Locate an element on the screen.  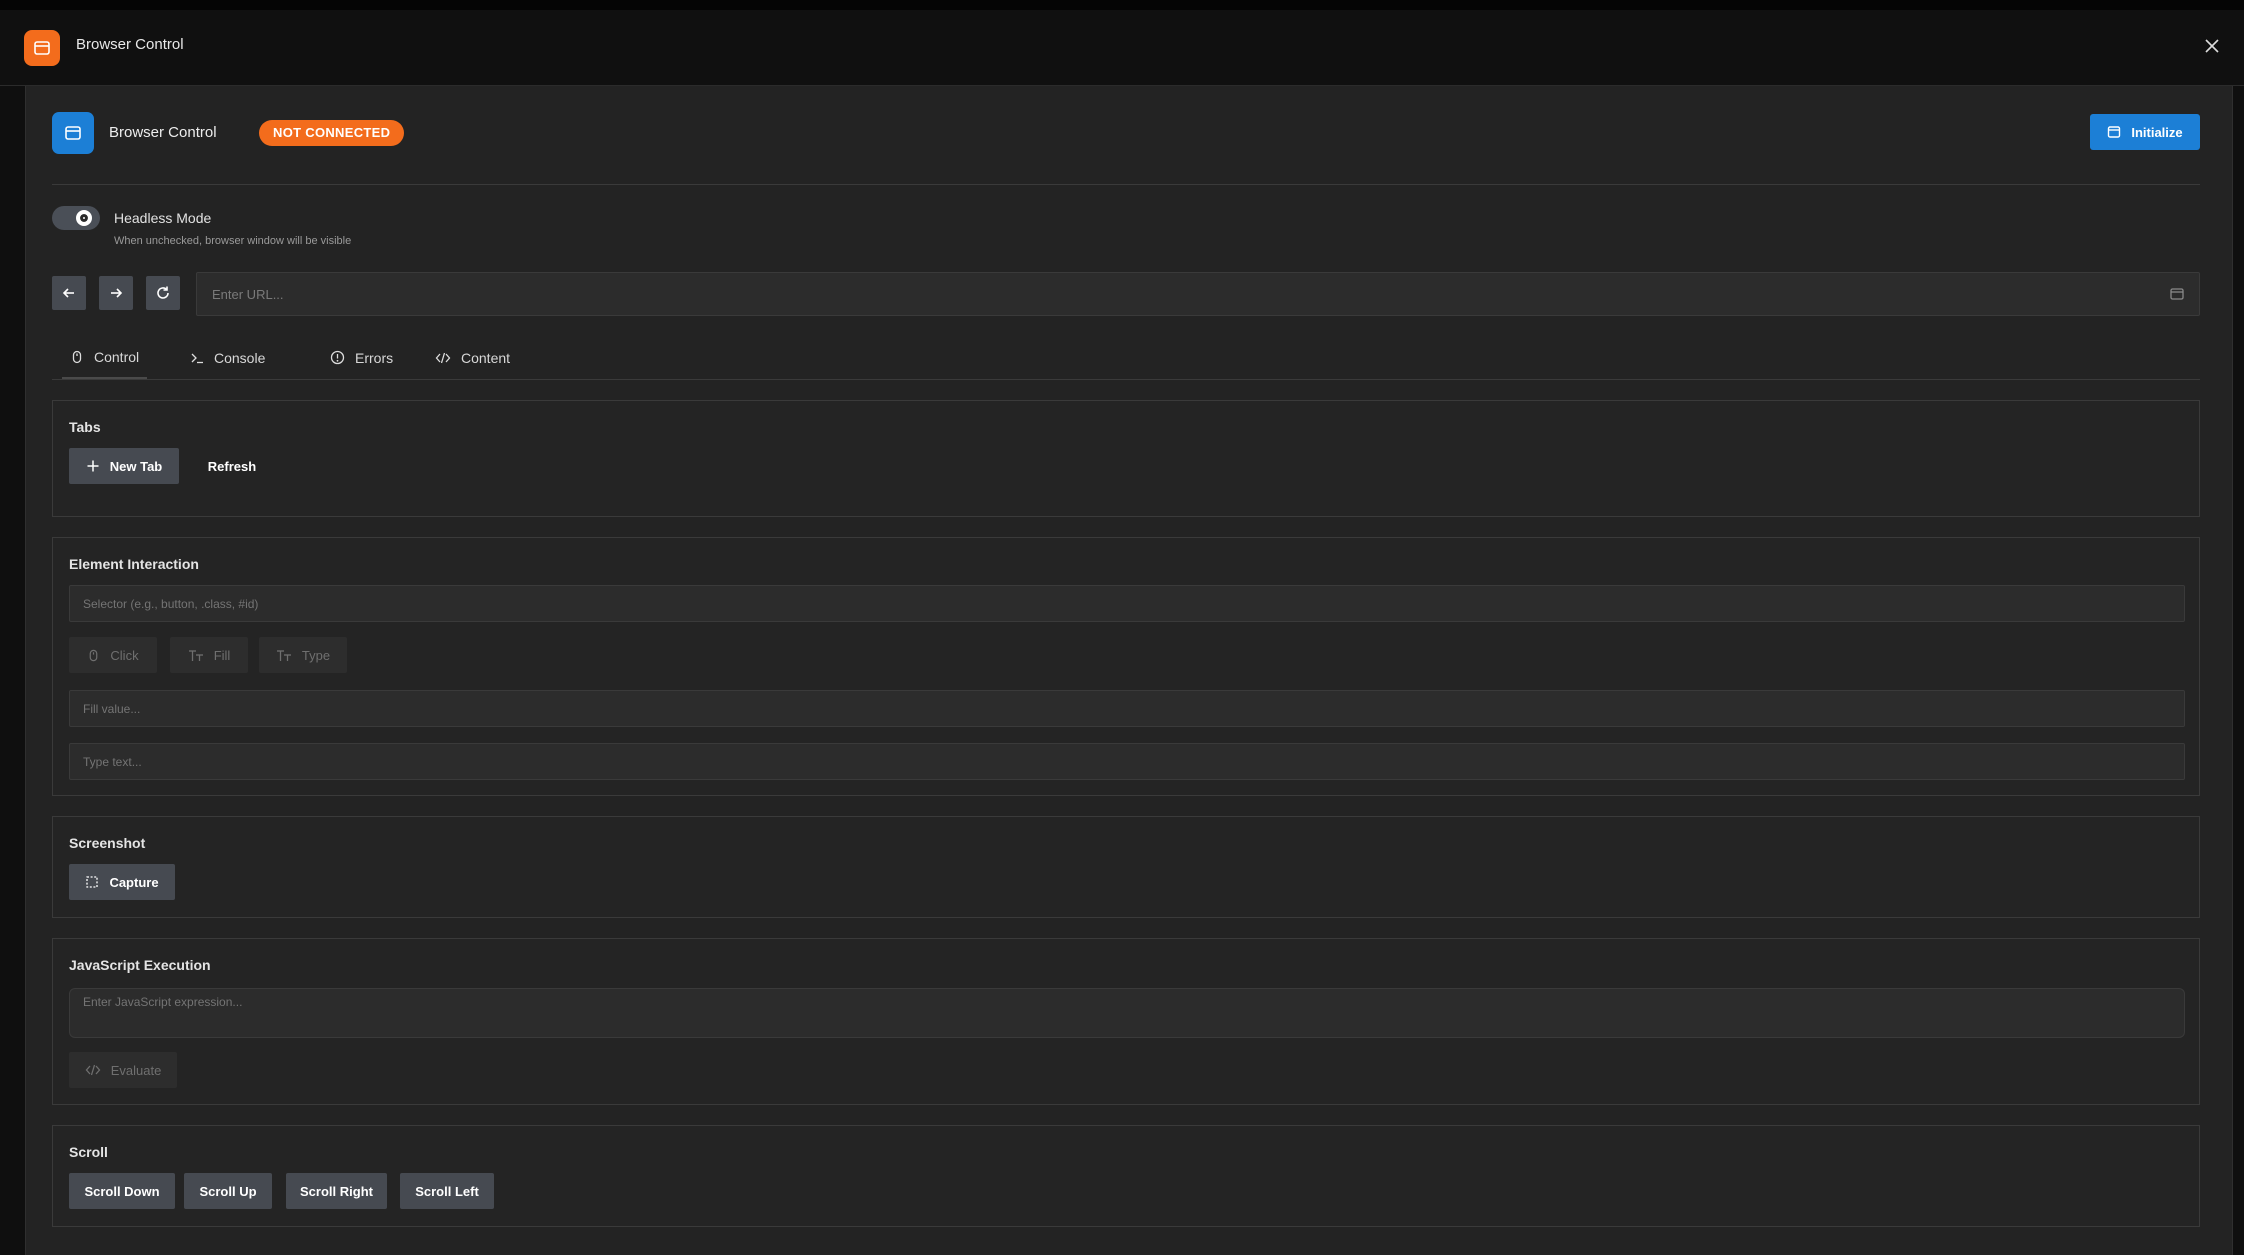
url-input-wrapper is located at coordinates (1198, 294).